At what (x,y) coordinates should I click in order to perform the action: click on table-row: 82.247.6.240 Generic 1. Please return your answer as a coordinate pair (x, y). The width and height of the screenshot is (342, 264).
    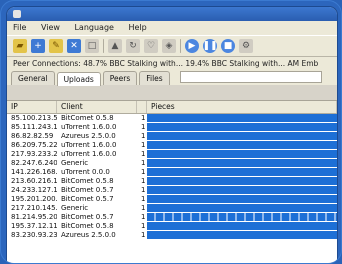
    Looking at the image, I should click on (172, 163).